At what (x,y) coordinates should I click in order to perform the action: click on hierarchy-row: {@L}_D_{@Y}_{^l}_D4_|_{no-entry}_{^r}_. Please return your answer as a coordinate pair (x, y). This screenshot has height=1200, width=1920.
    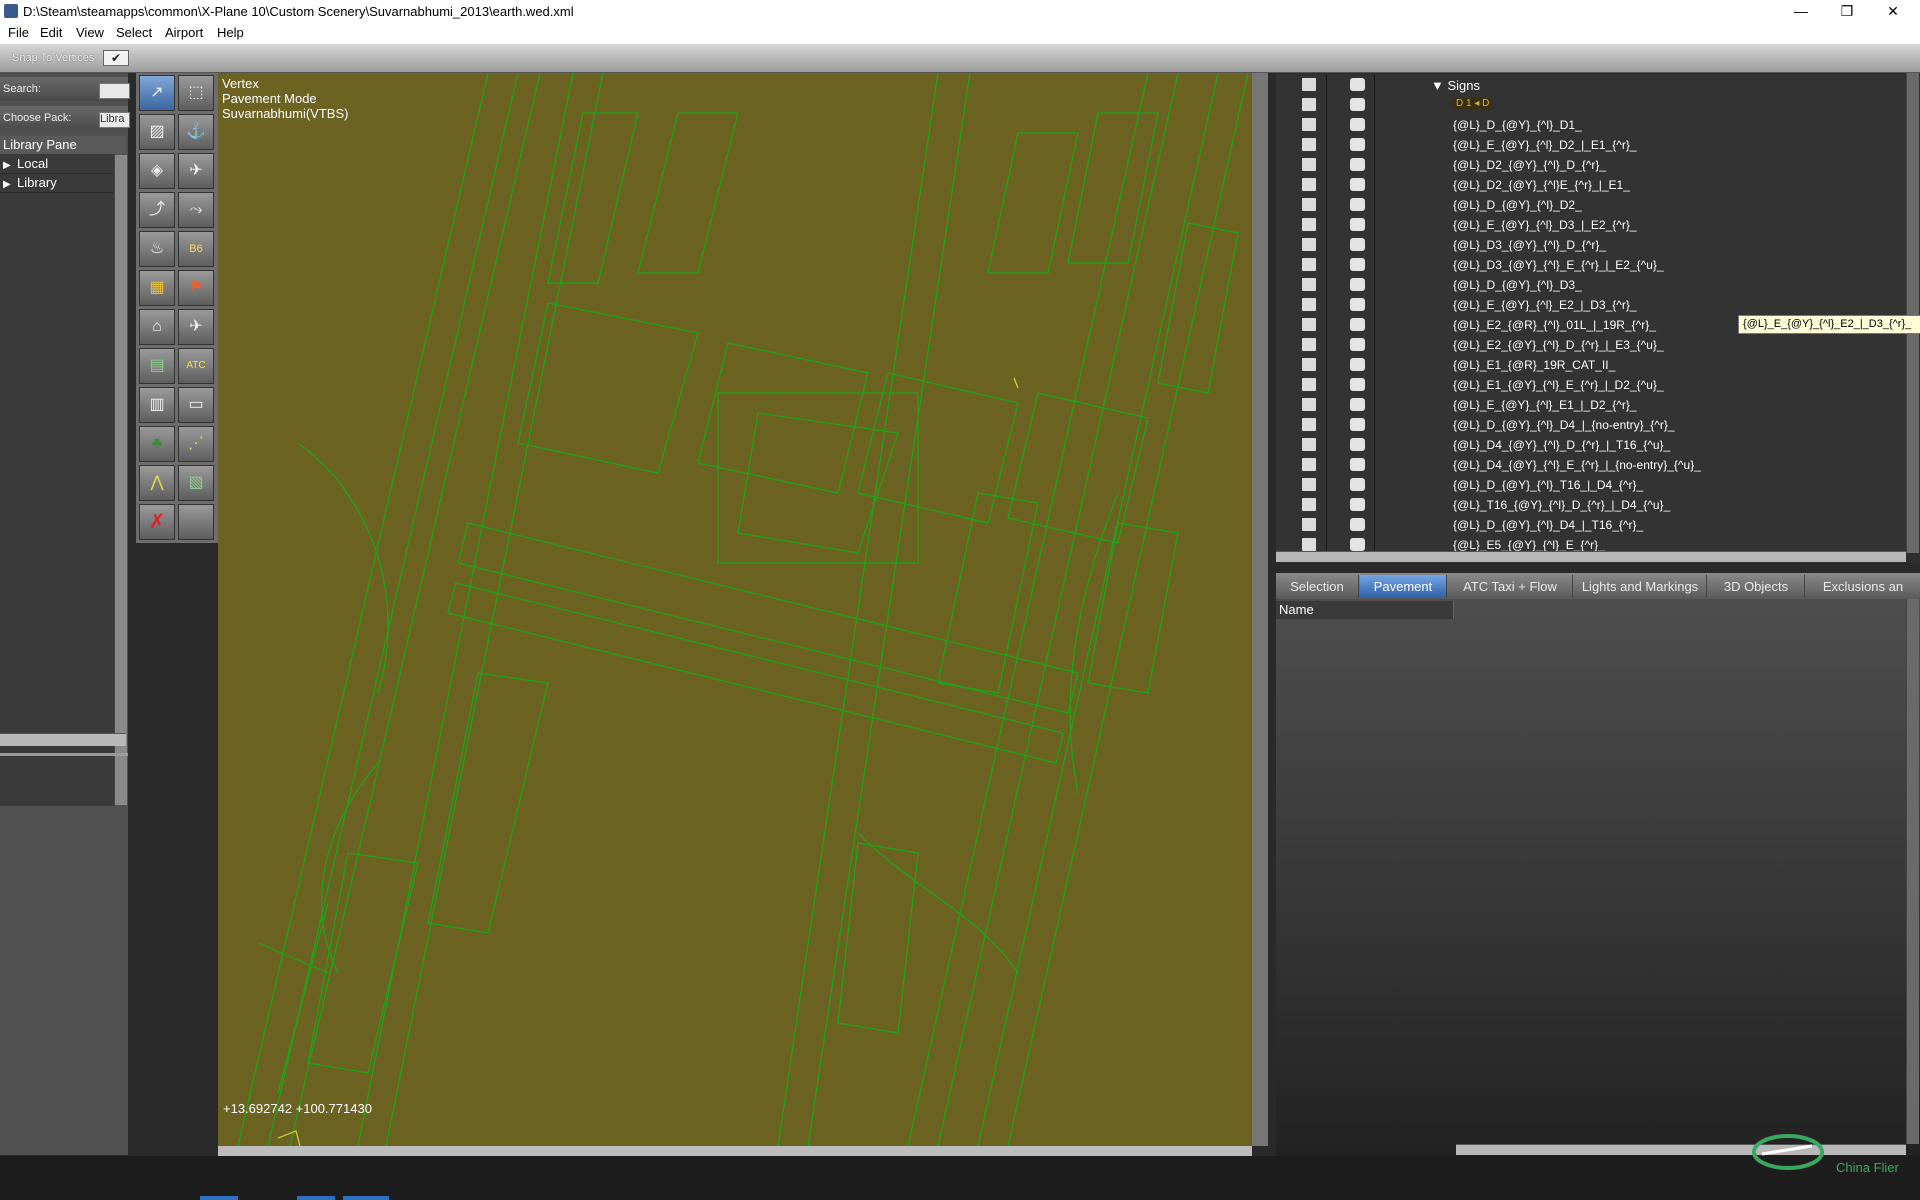
    Looking at the image, I should click on (1591, 425).